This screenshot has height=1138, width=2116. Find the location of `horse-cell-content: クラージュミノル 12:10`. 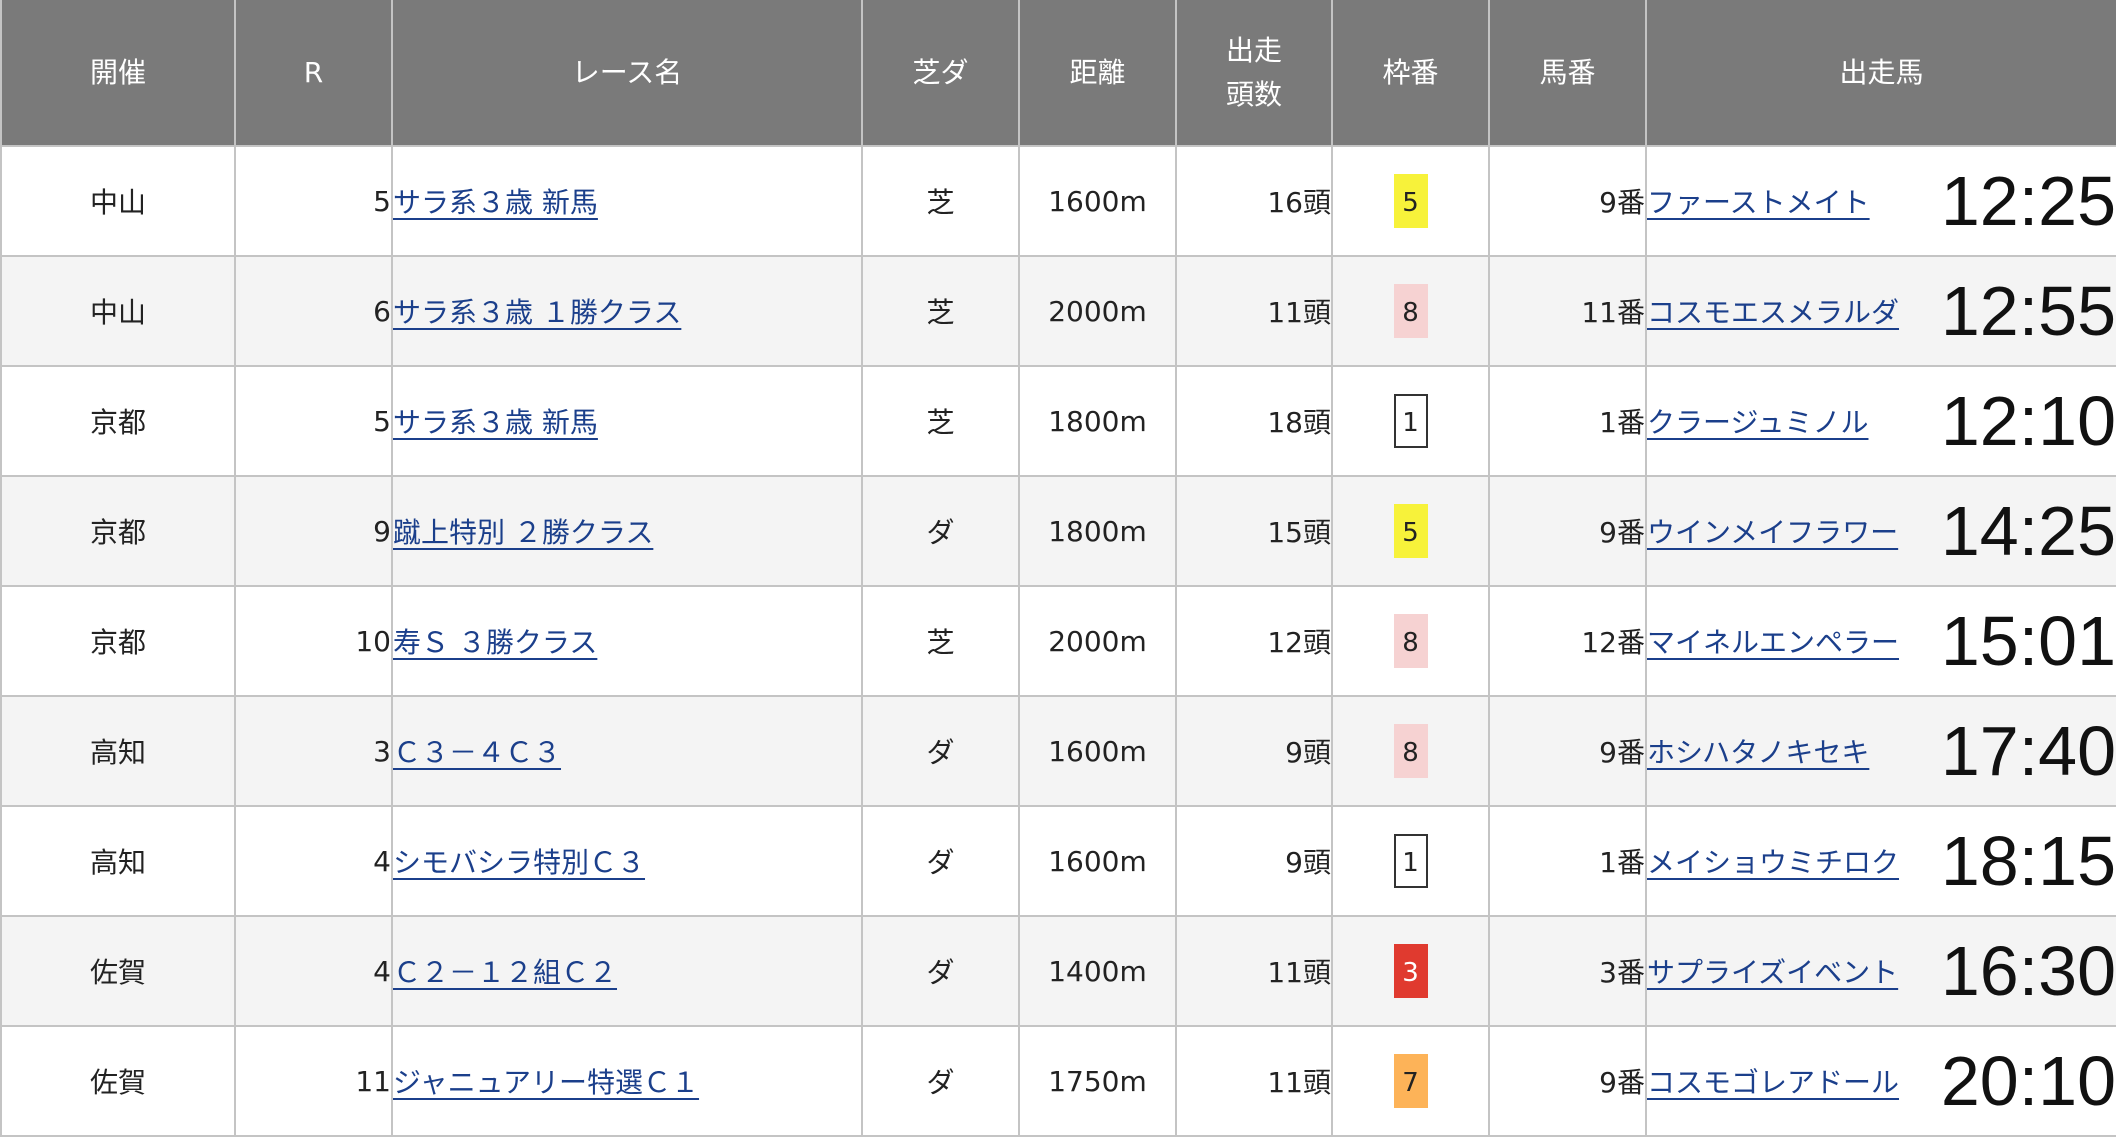

horse-cell-content: クラージュミノル 12:10 is located at coordinates (1881, 421).